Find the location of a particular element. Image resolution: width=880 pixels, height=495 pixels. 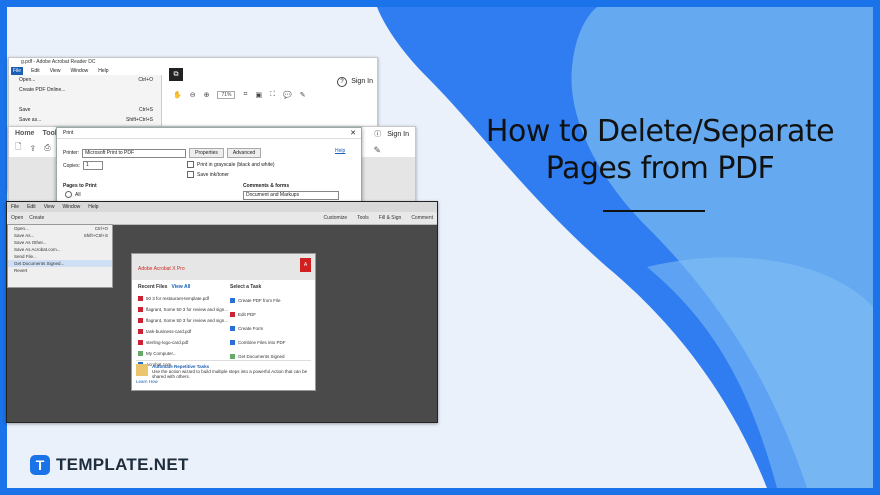

hand-icon: ✋ is located at coordinates (177, 95).